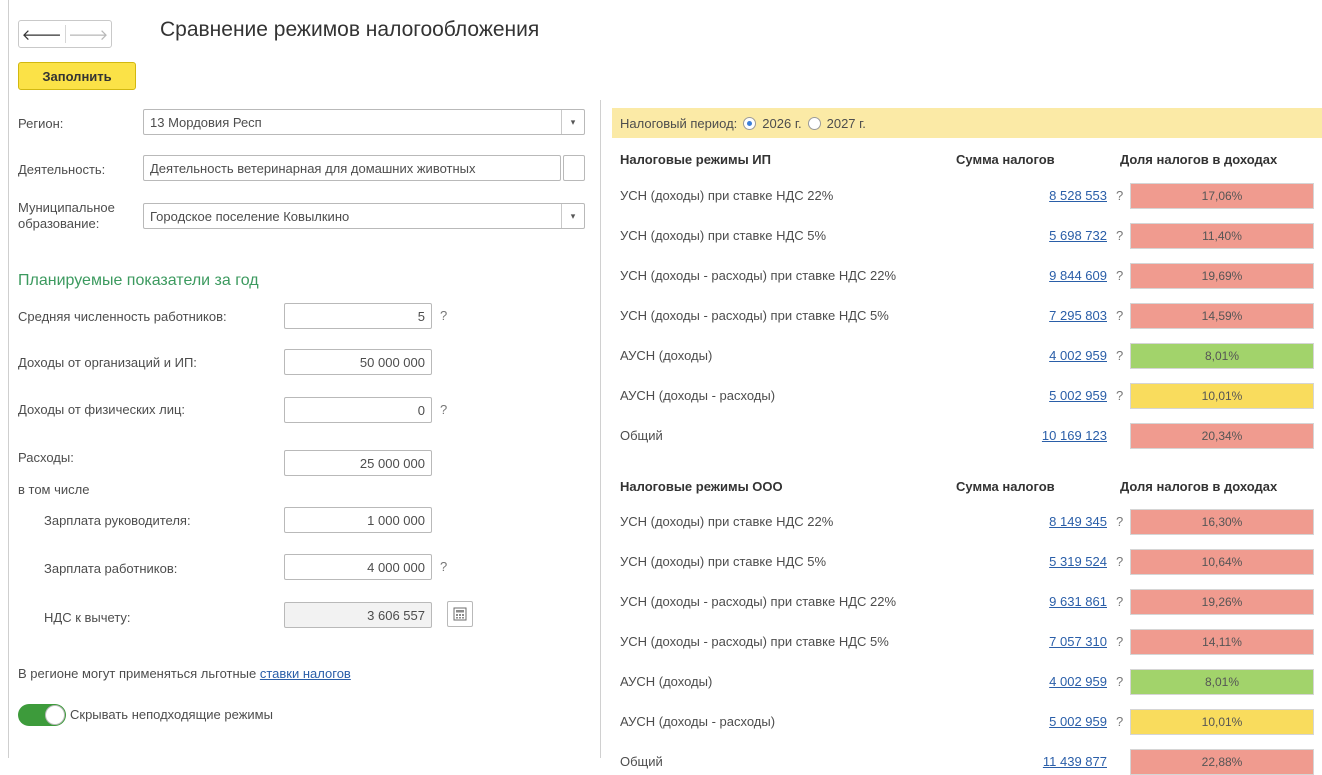  What do you see at coordinates (574, 168) in the screenshot?
I see `activity-select-button` at bounding box center [574, 168].